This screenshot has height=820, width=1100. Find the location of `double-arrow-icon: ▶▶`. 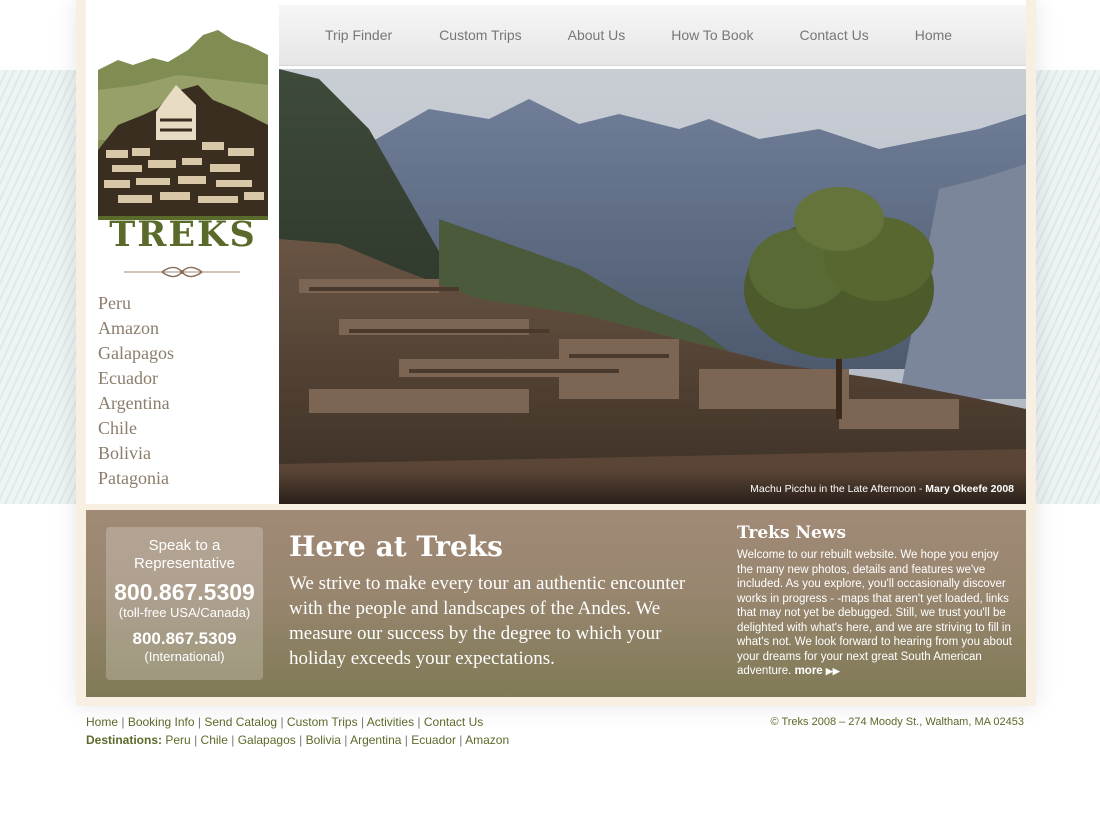

double-arrow-icon: ▶▶ is located at coordinates (832, 671).